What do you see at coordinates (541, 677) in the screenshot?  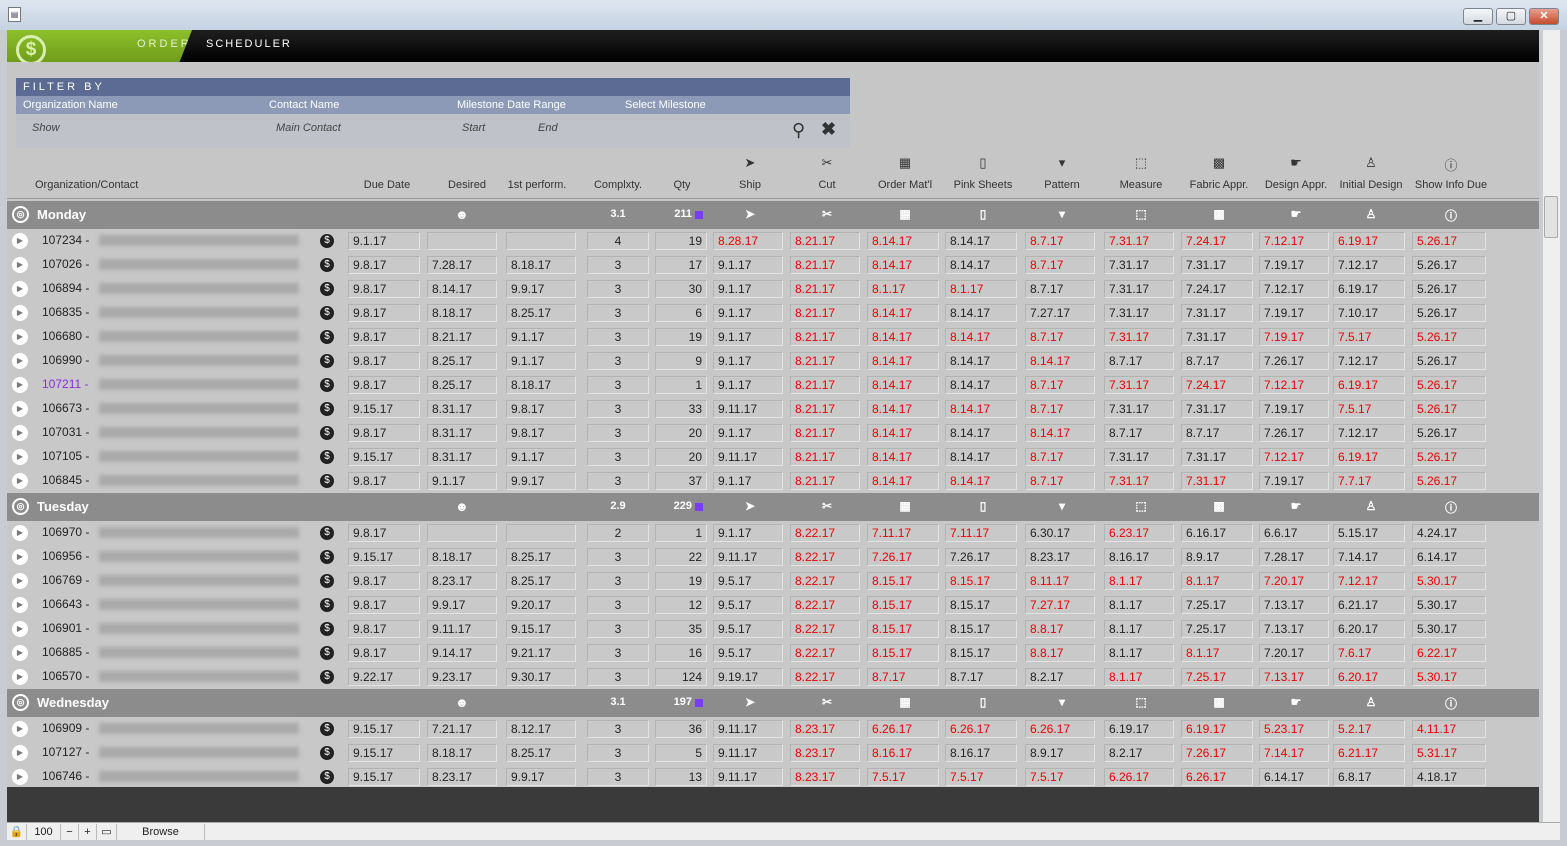 I see `first-perform-cell: 9.30.17` at bounding box center [541, 677].